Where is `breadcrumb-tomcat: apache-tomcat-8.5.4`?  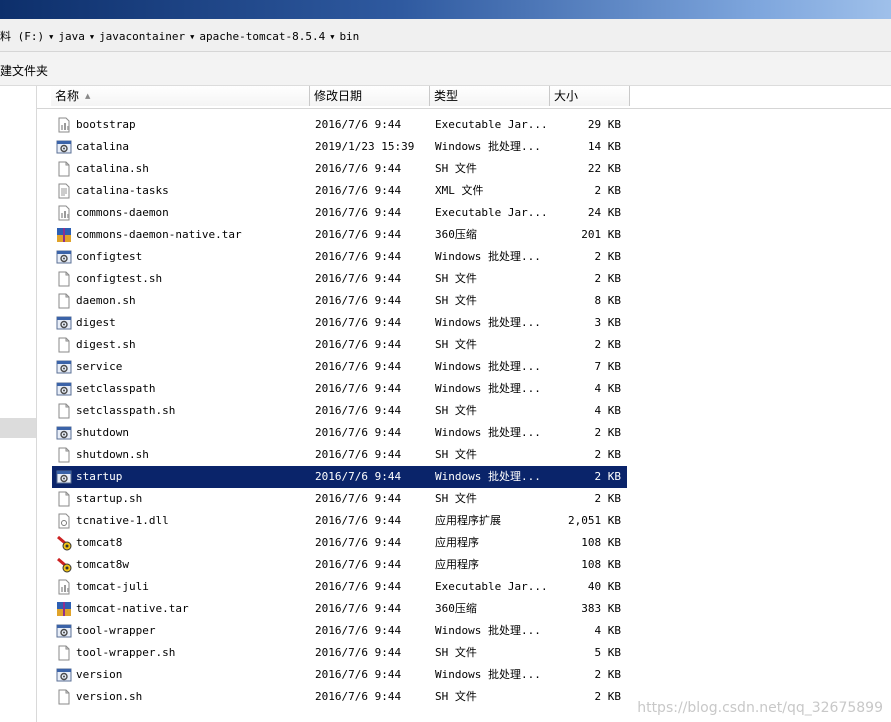
breadcrumb-tomcat: apache-tomcat-8.5.4 is located at coordinates (262, 36).